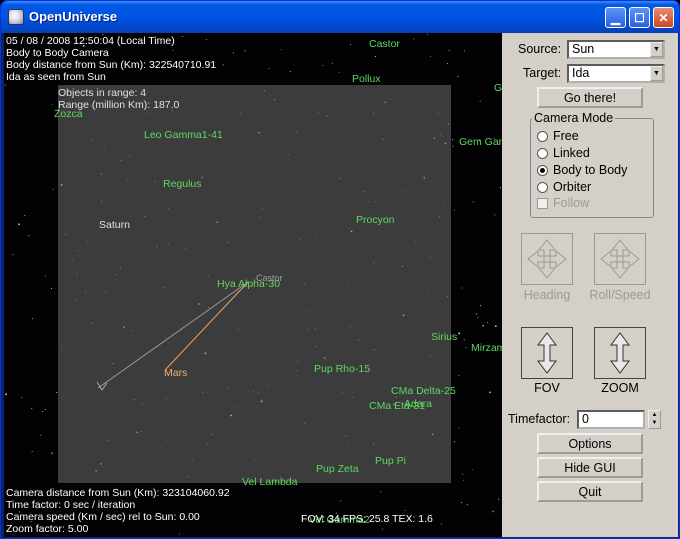  What do you see at coordinates (590, 170) in the screenshot?
I see `radio-body-to-body-label: Body to Body` at bounding box center [590, 170].